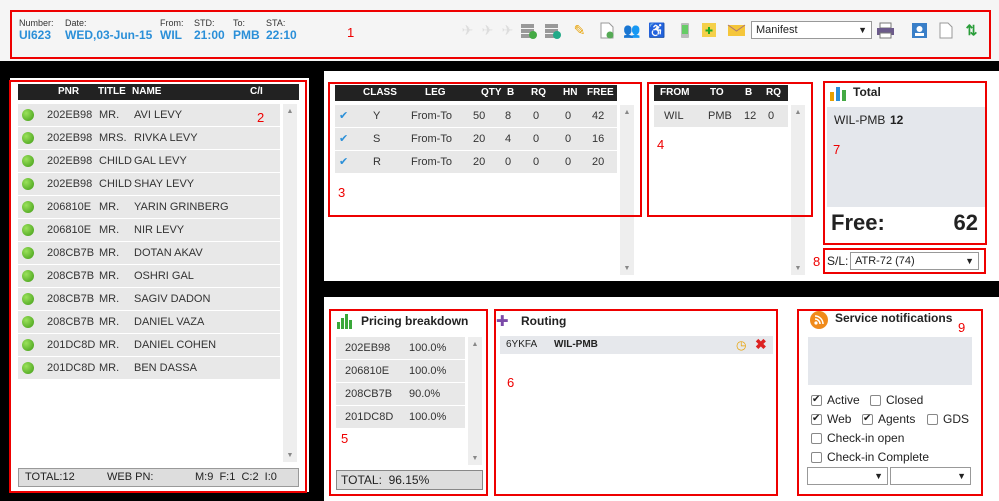 The width and height of the screenshot is (999, 501). I want to click on document-add-icon, so click(606, 30).